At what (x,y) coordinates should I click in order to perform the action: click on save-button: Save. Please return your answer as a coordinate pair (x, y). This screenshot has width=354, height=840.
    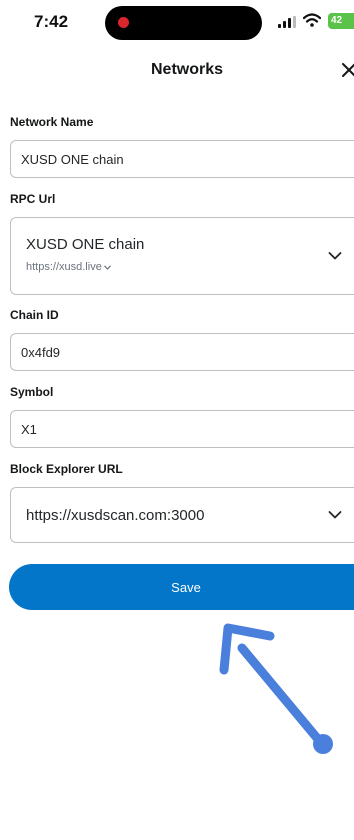
    Looking at the image, I should click on (181, 587).